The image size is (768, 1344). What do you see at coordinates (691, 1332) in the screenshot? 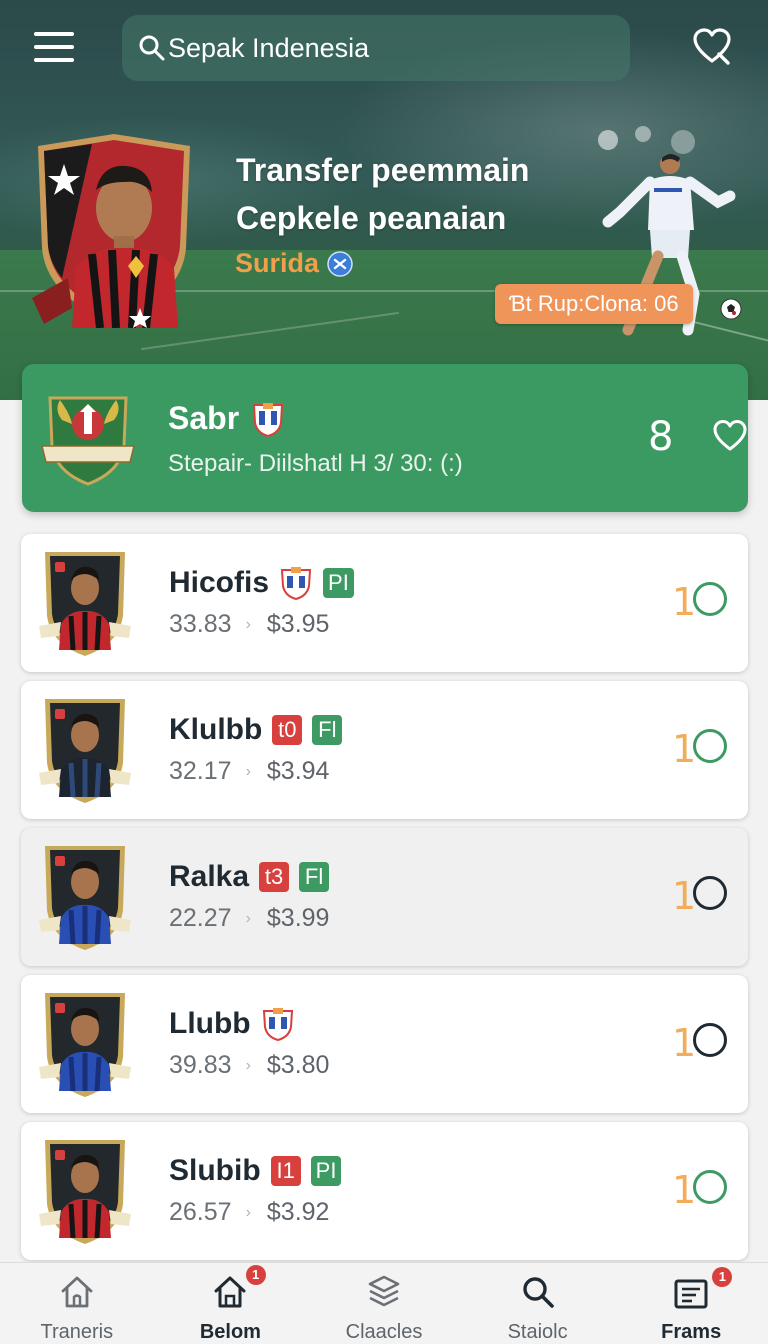
I see `nav-label: Frams` at bounding box center [691, 1332].